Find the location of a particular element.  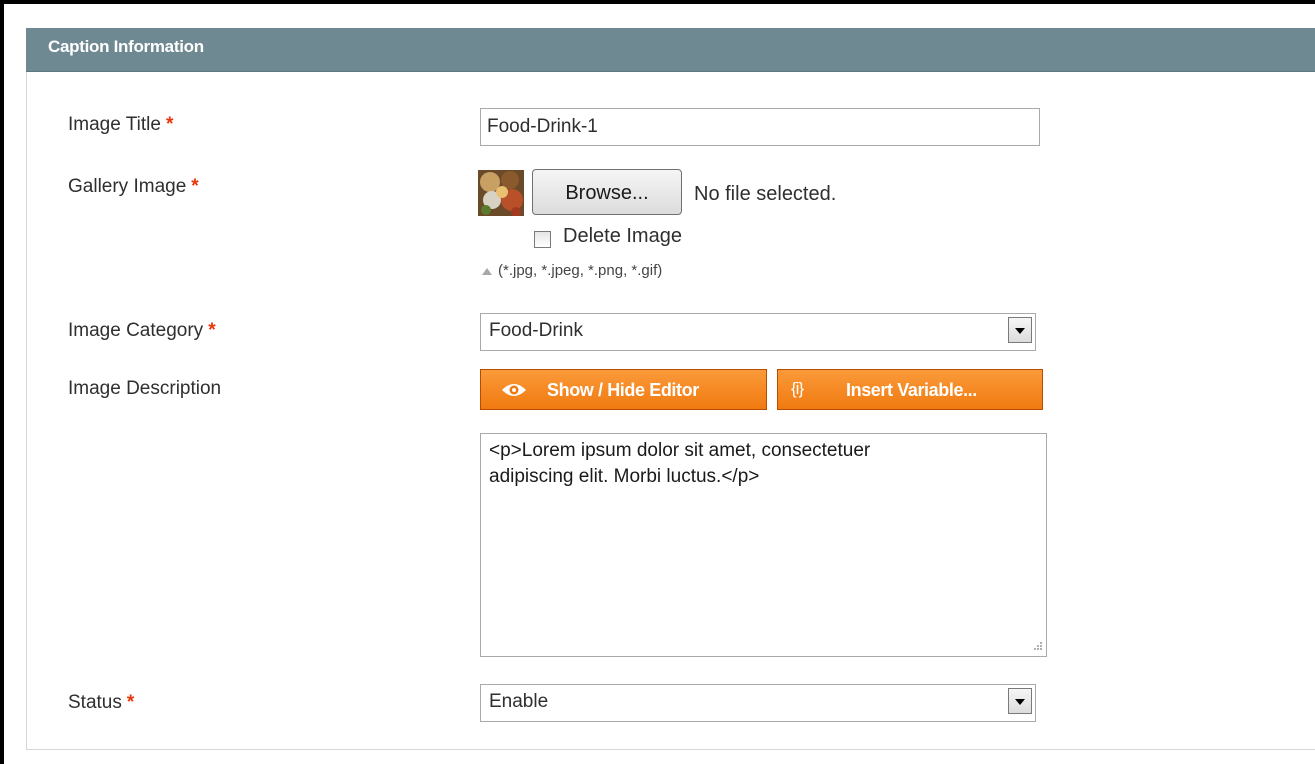

image-category-value: Food-Drink is located at coordinates (536, 330).